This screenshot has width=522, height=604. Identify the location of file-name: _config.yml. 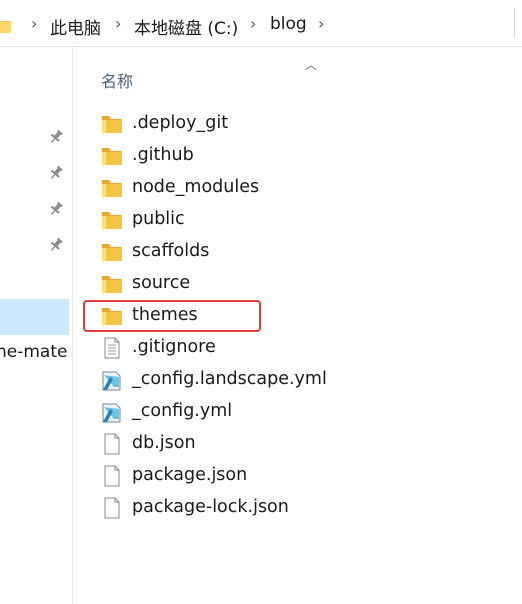
(182, 411).